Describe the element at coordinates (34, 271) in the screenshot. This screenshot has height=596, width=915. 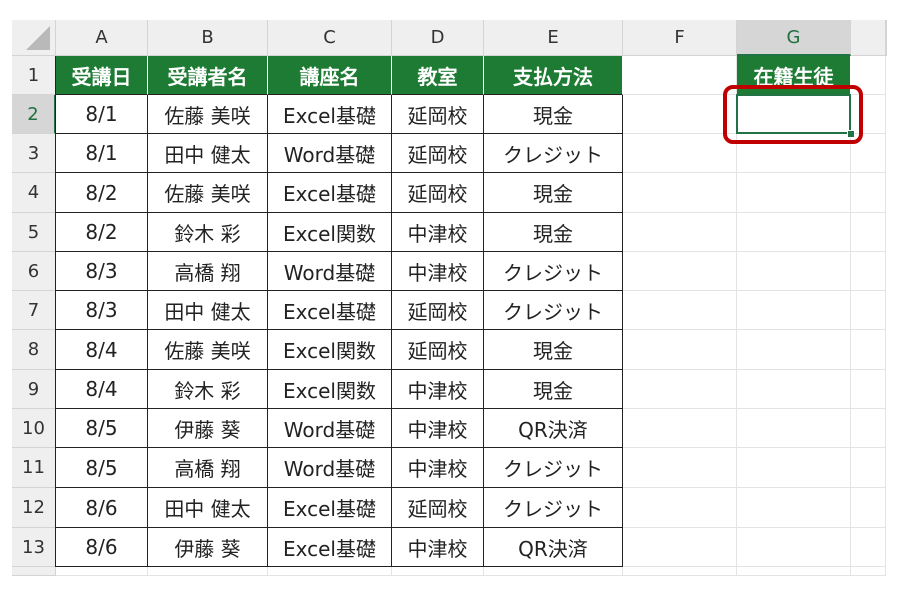
I see `row-header-6: 6` at that location.